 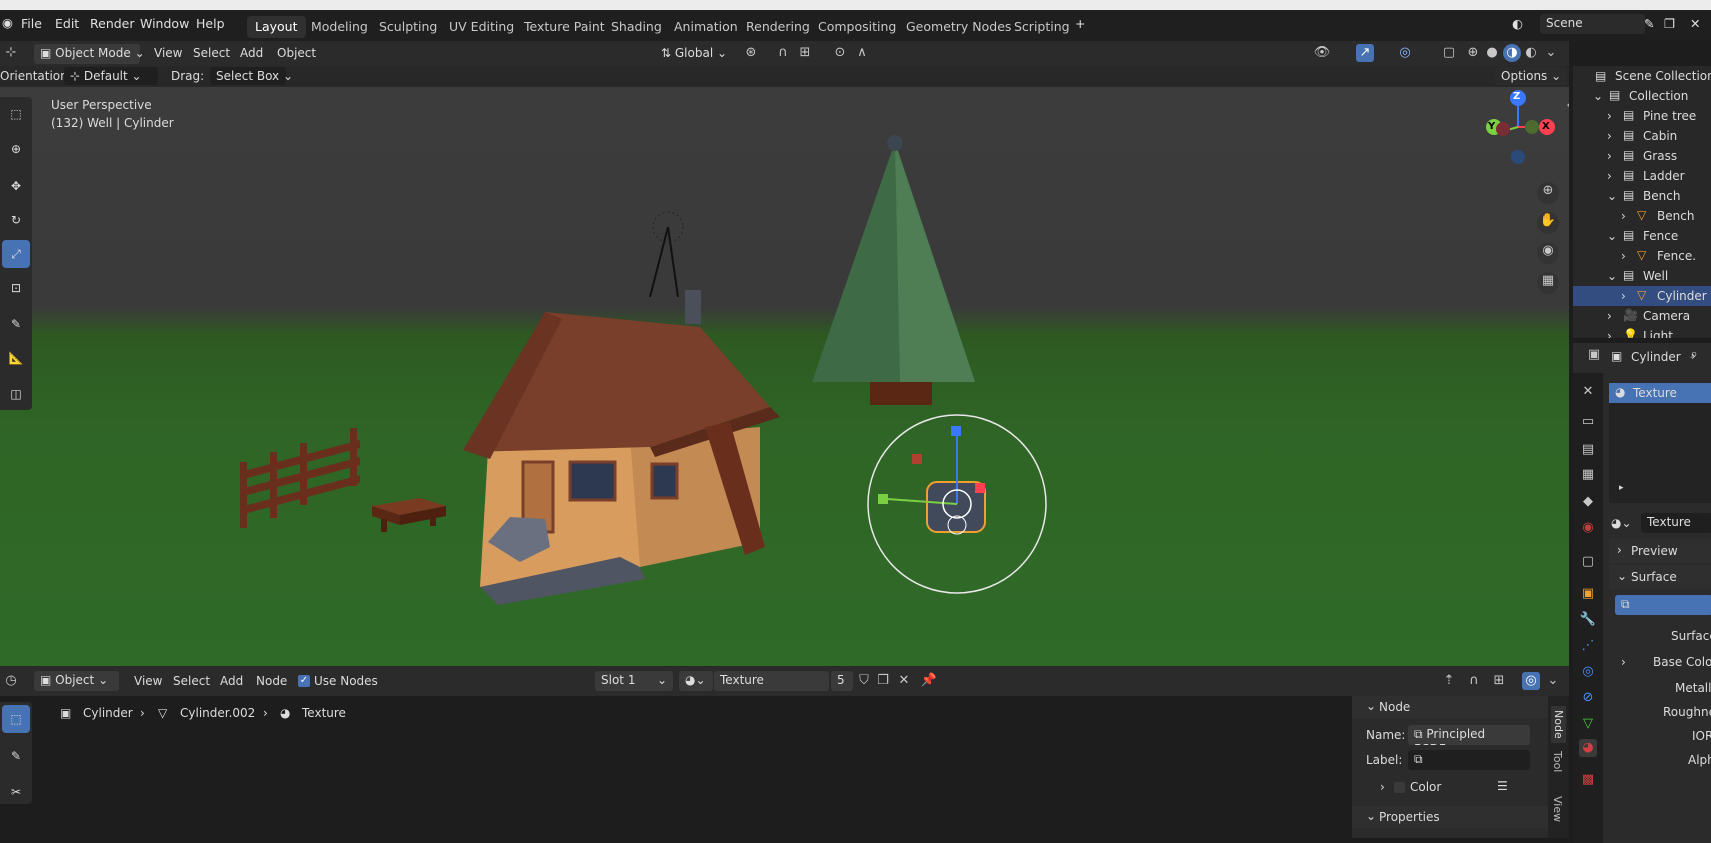 I want to click on outliner-item-light: › 💡 Light, so click(x=1642, y=332).